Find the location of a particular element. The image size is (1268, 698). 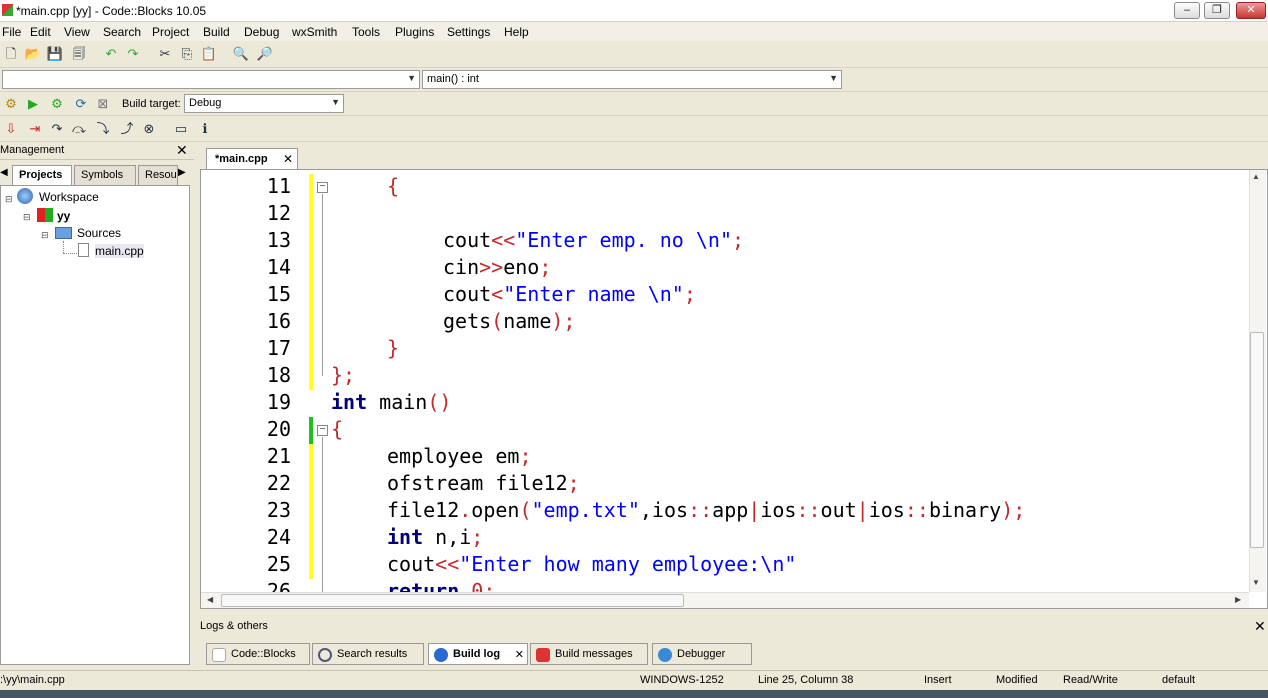

menu-help: Help is located at coordinates (516, 32).